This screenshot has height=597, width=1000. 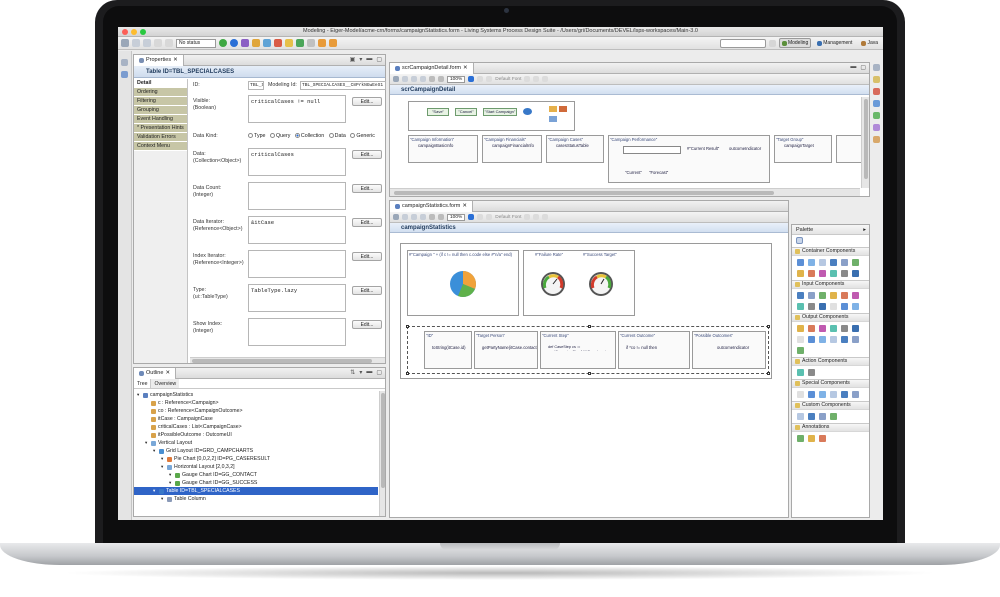 I want to click on paste-icon, so click(x=423, y=79).